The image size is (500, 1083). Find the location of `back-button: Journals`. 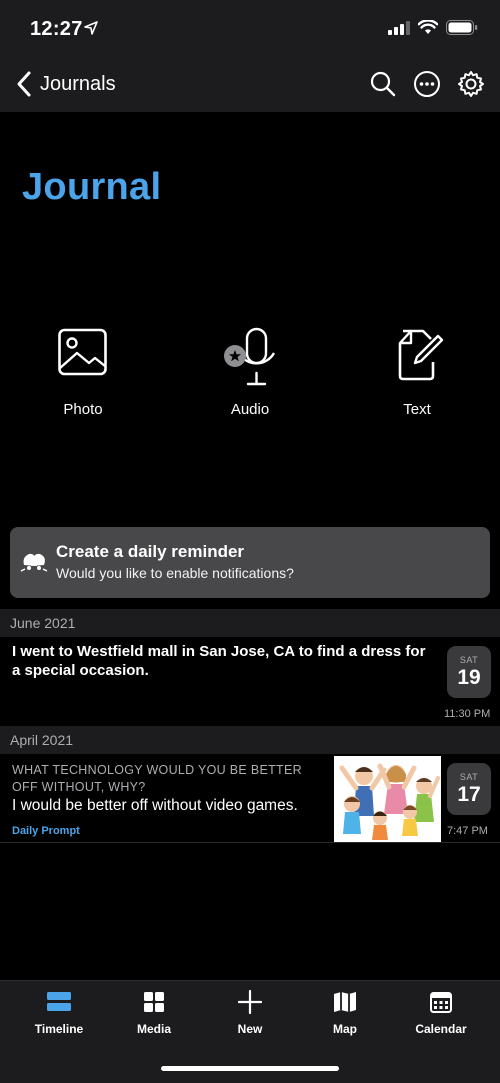

back-button: Journals is located at coordinates (66, 84).